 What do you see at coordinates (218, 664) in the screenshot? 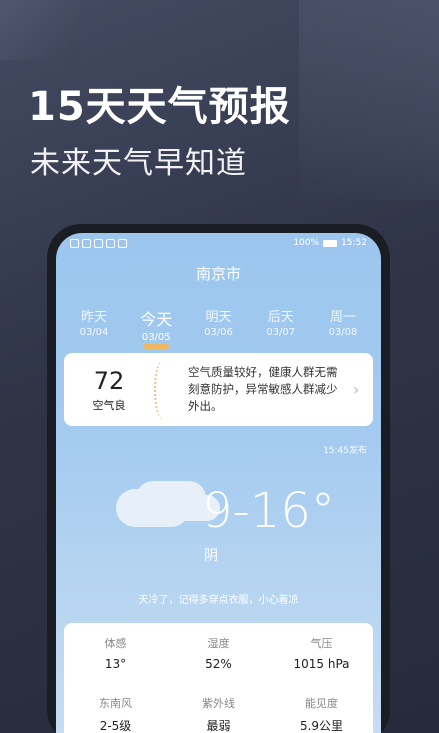
I see `detail-value: 52%` at bounding box center [218, 664].